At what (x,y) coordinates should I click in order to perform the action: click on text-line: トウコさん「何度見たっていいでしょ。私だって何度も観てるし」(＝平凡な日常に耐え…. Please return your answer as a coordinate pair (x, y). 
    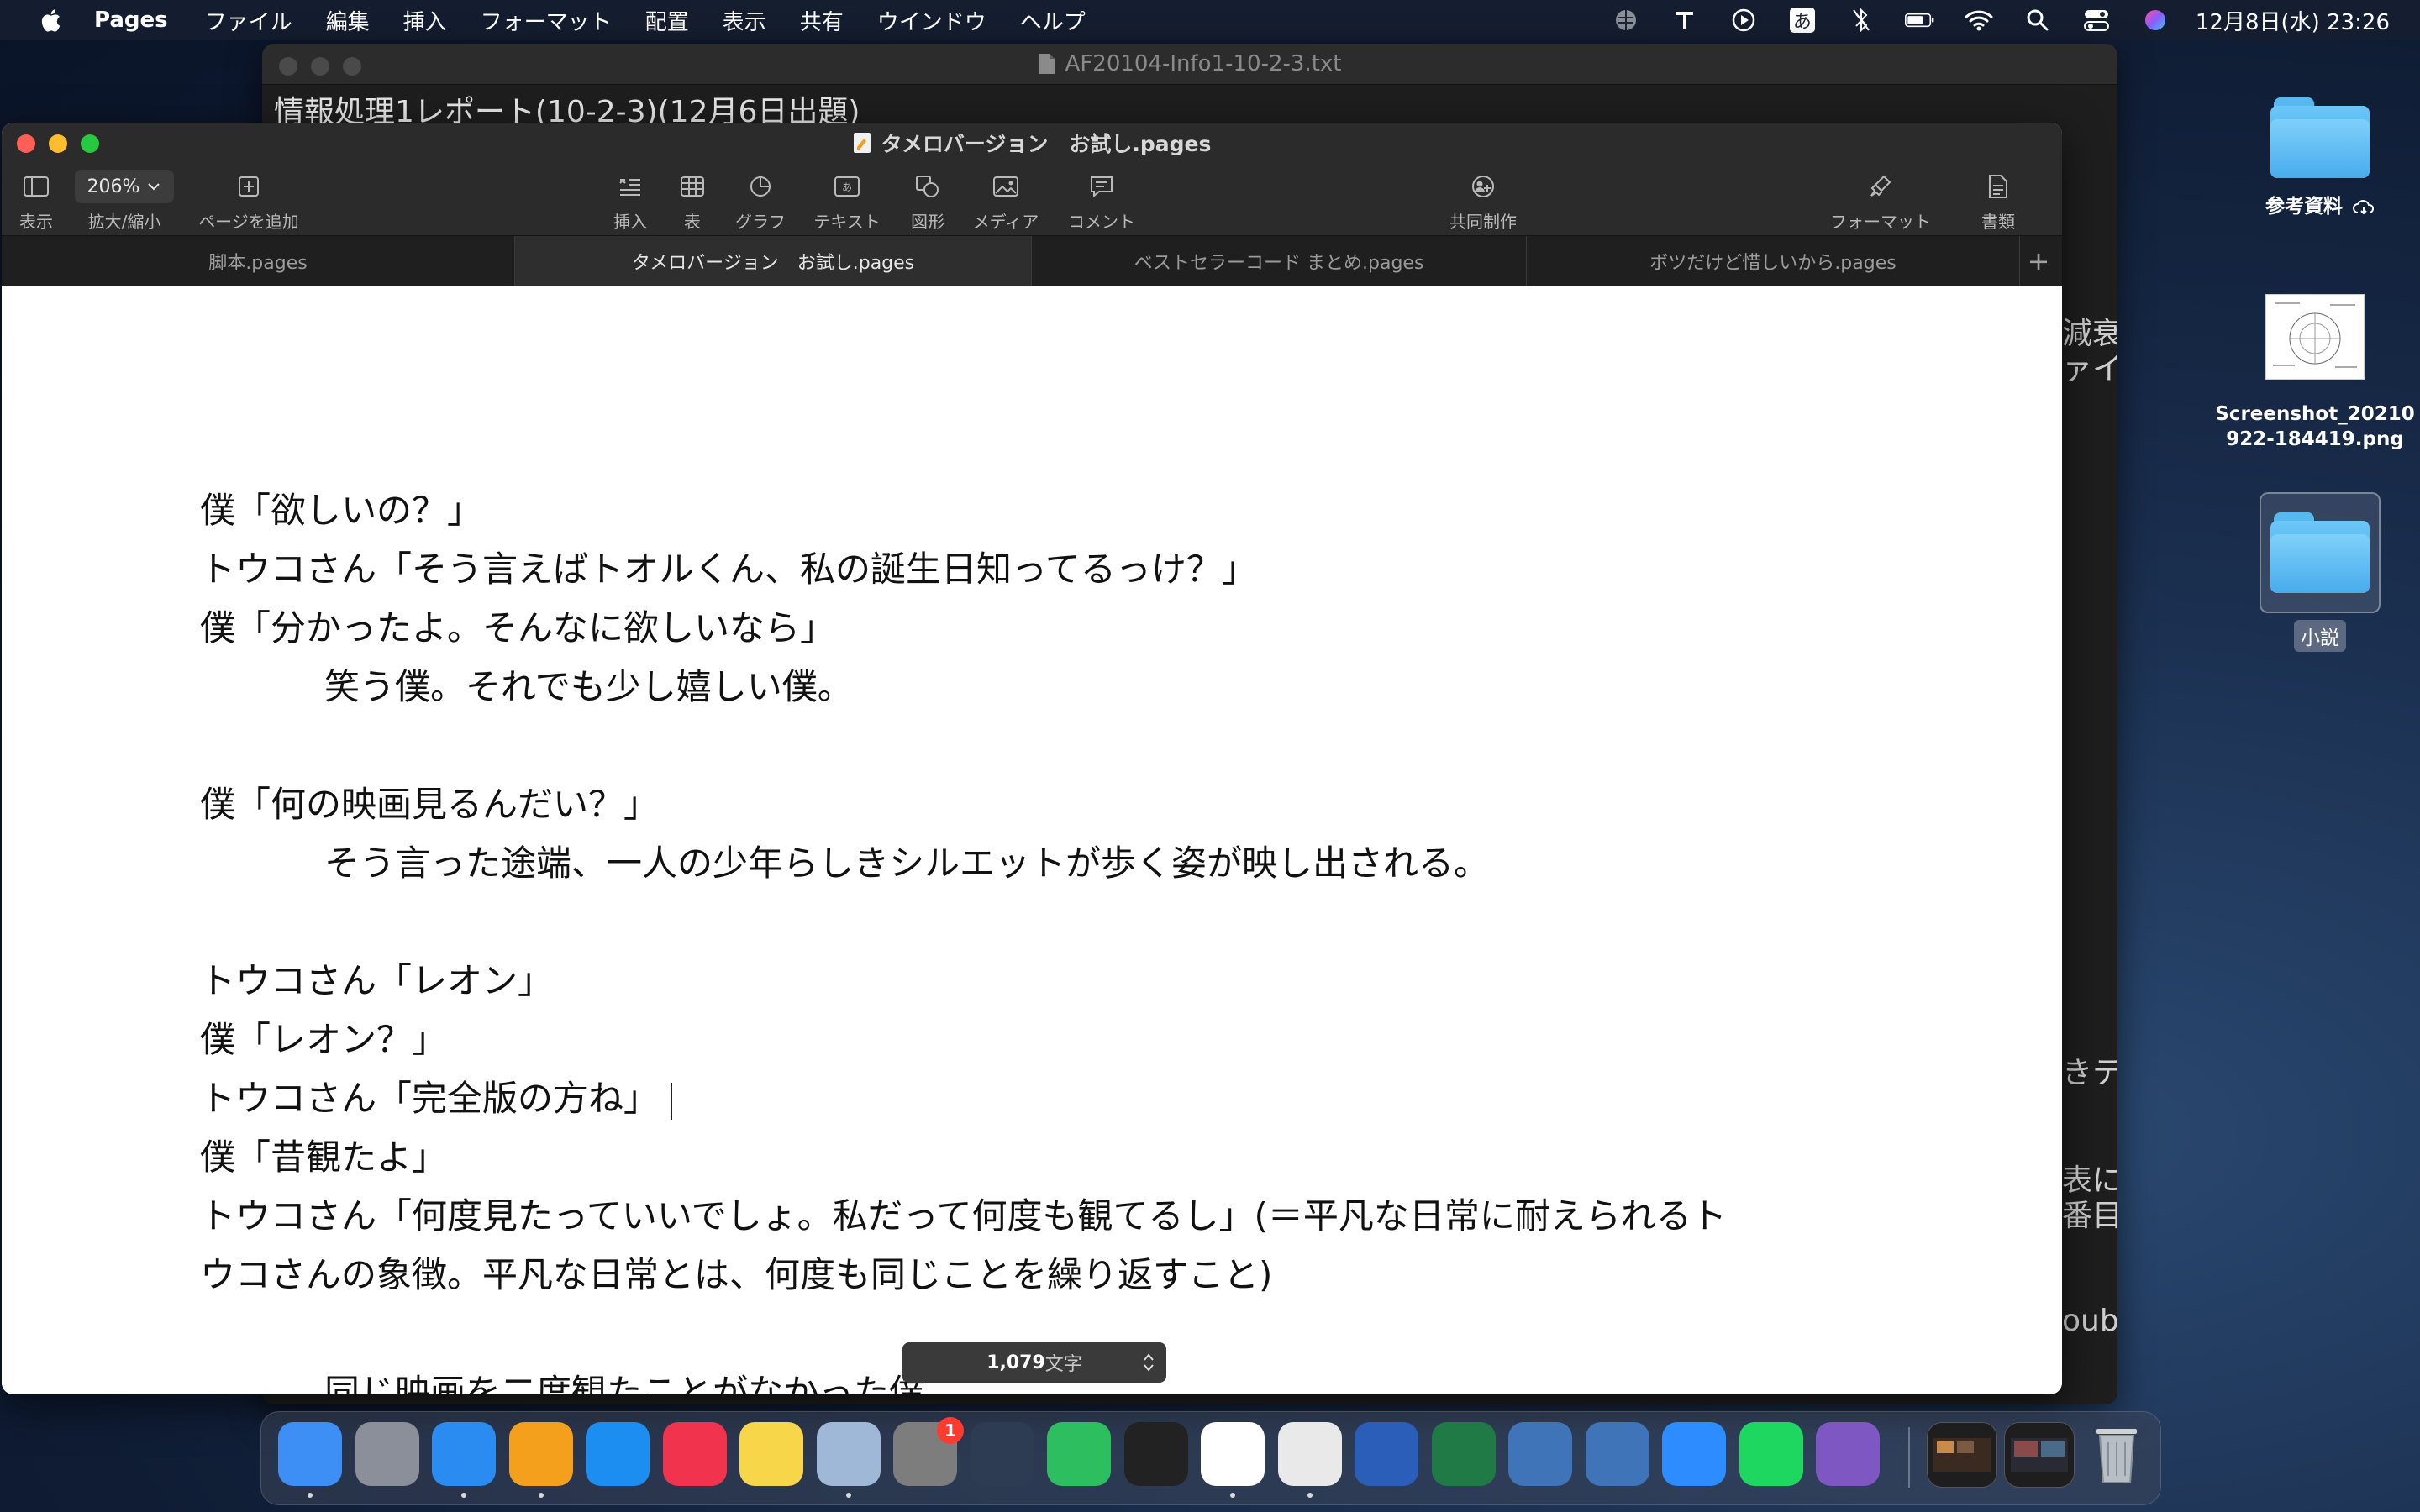
    Looking at the image, I should click on (963, 1213).